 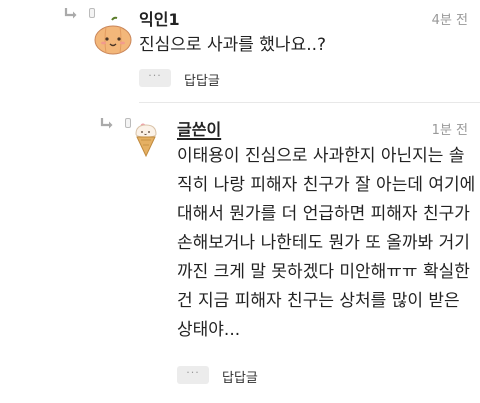 I want to click on comment-body: 진심으로 사과를 했나요..?, so click(x=232, y=45).